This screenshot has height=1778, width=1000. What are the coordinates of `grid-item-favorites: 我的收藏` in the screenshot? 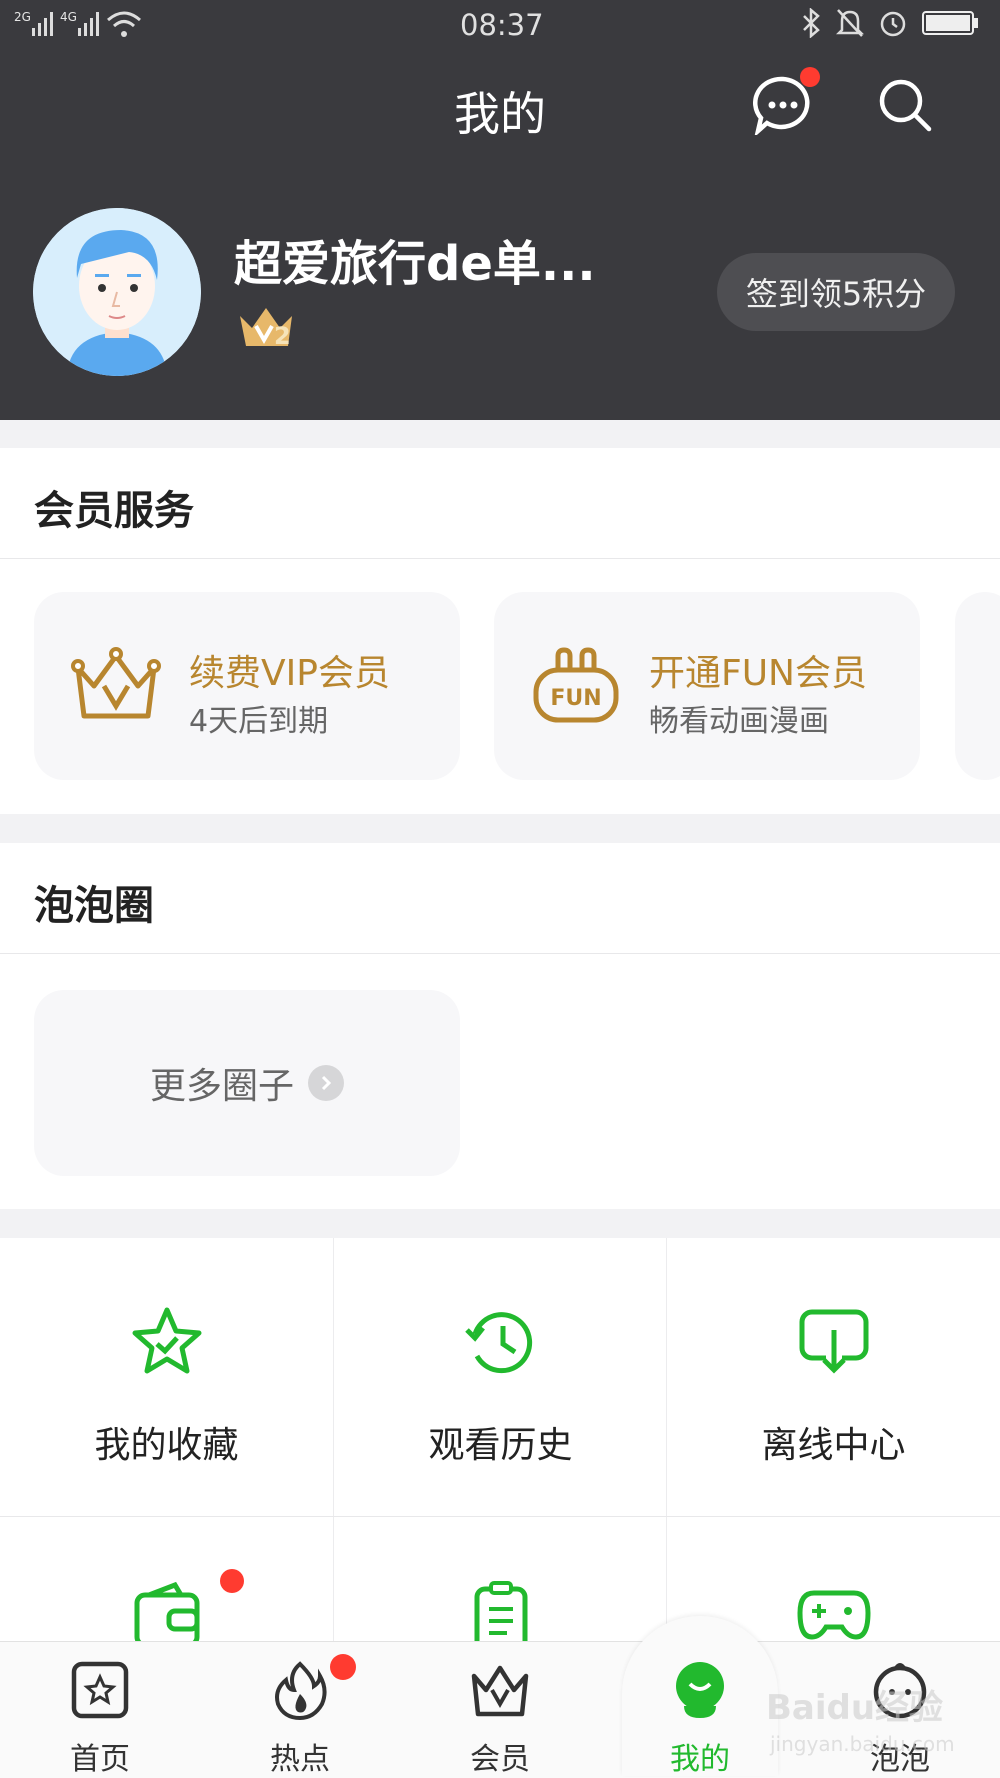 It's located at (166, 1377).